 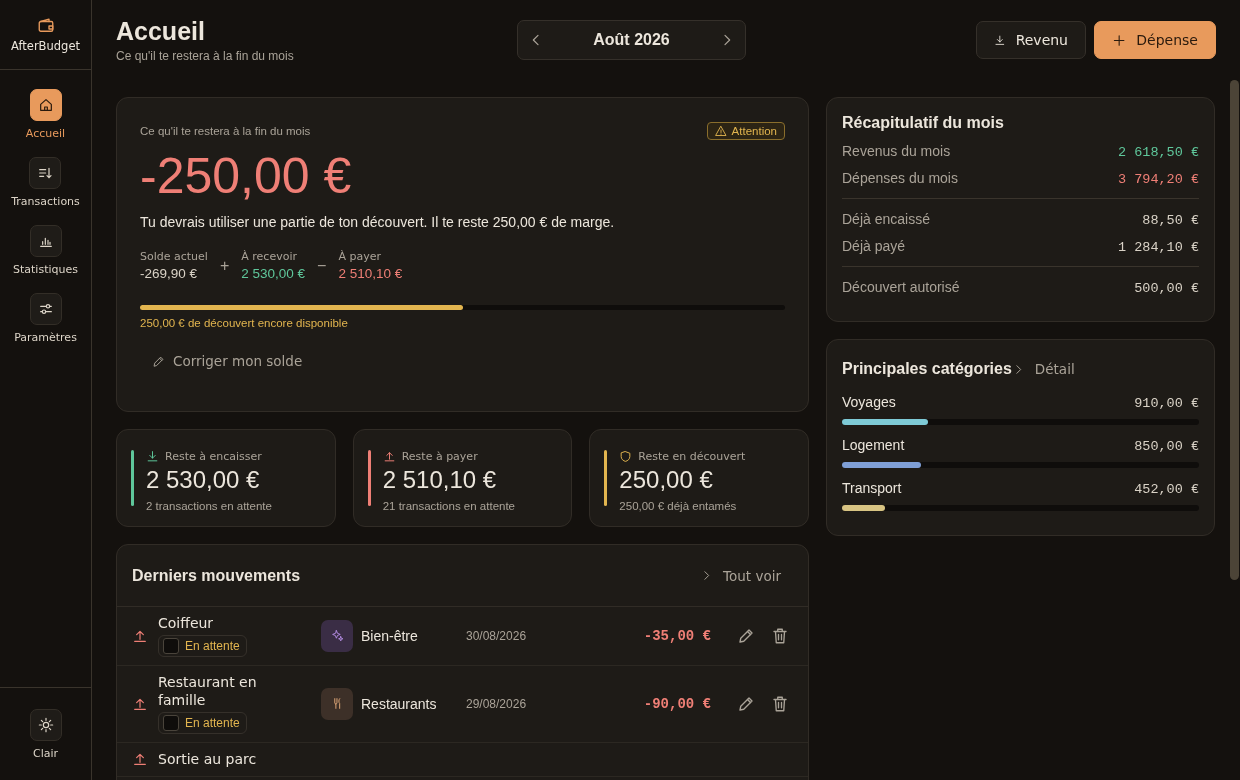 I want to click on stat-note: 21 transactions en attente, so click(x=448, y=506).